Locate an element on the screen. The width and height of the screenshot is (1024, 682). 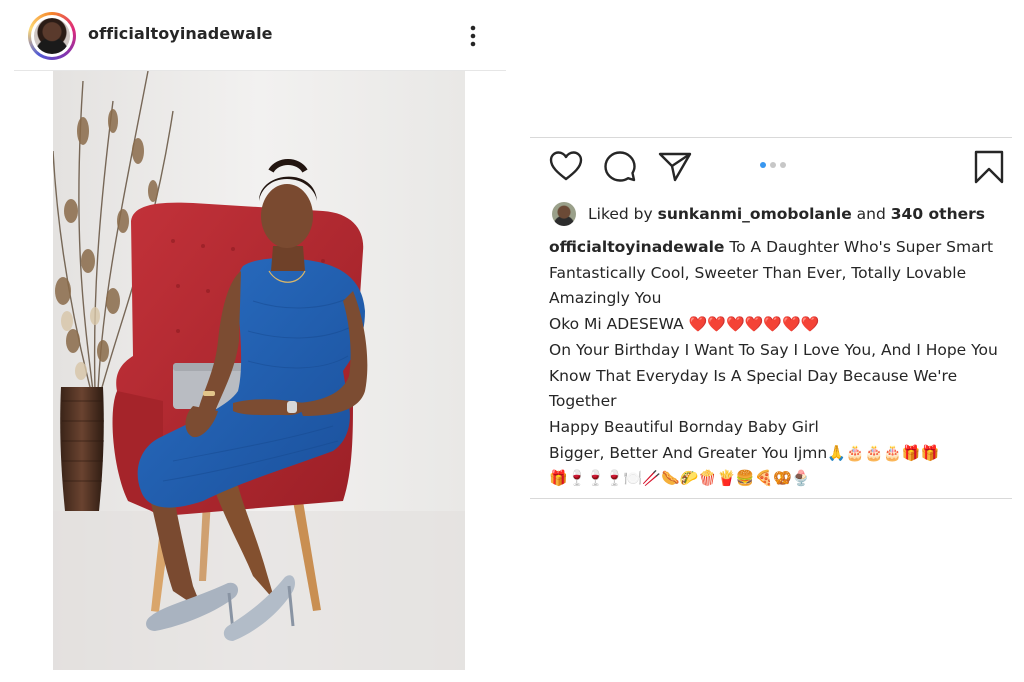
like-button is located at coordinates (566, 168).